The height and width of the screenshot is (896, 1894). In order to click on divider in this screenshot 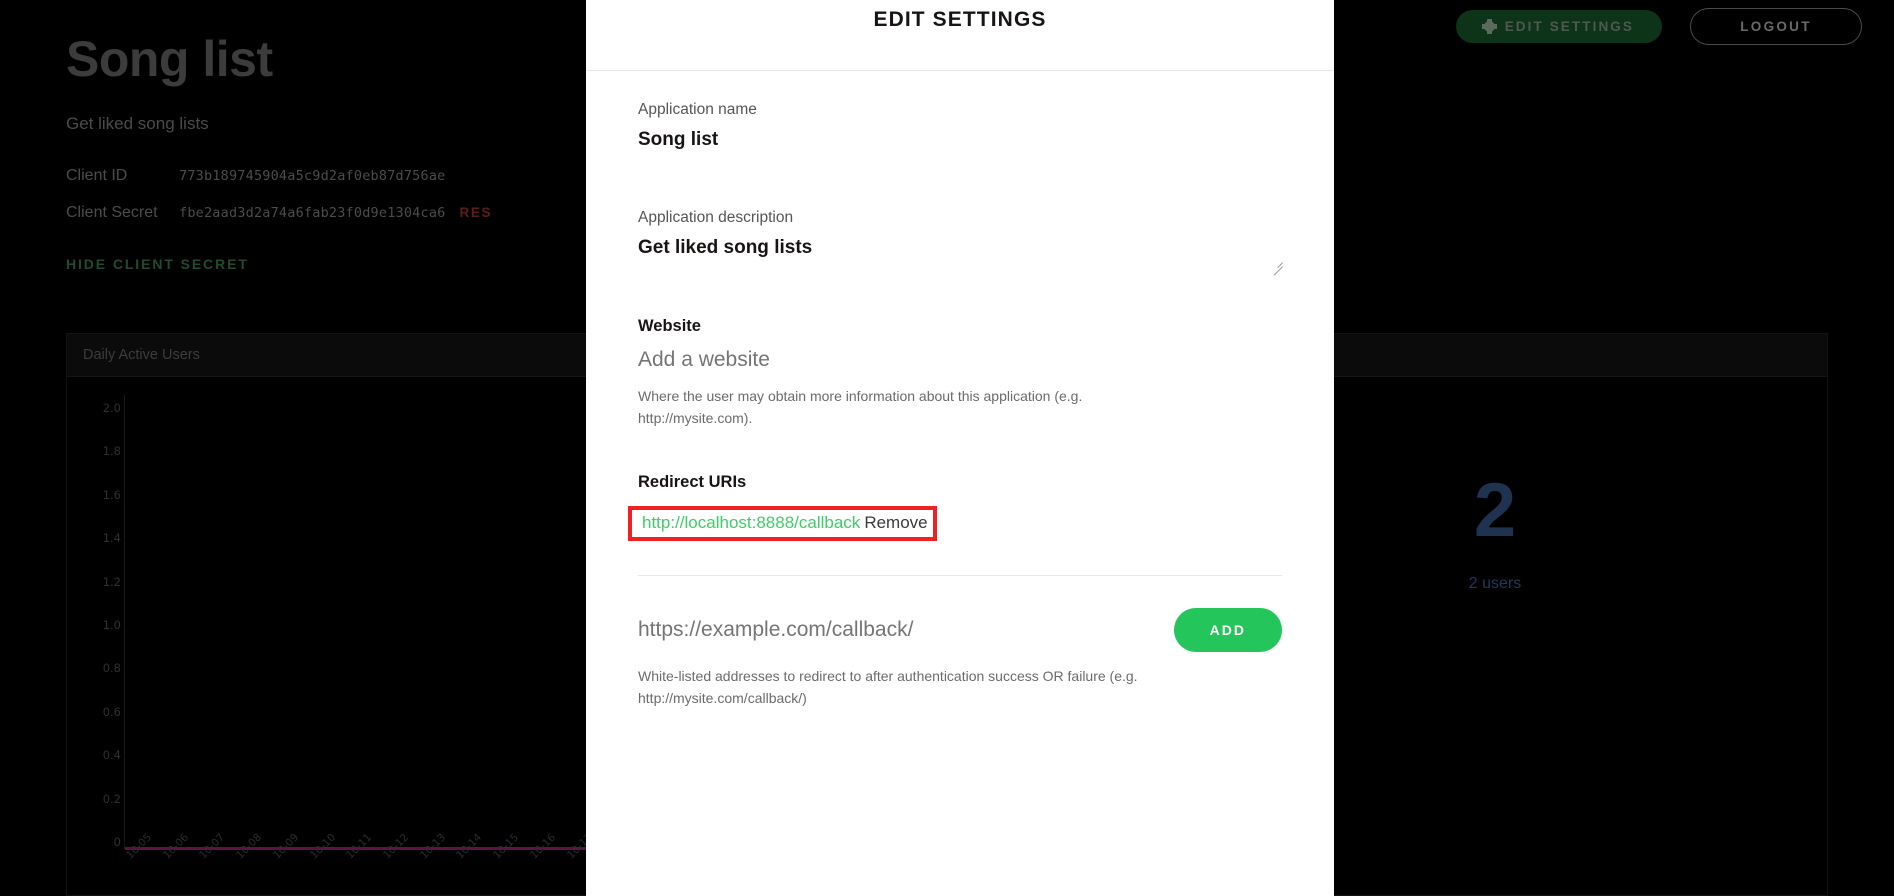, I will do `click(960, 576)`.